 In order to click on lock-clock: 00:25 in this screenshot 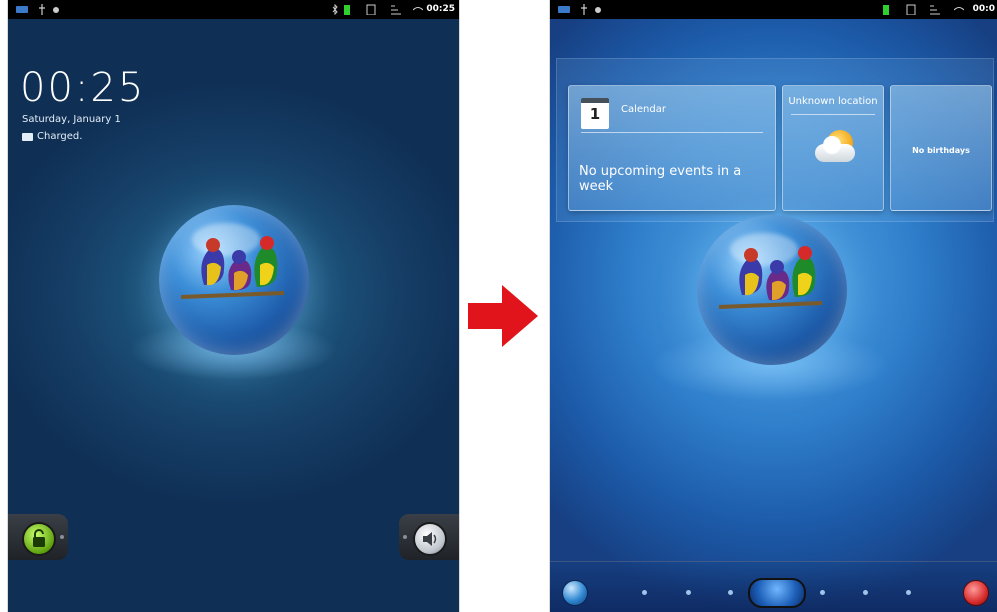, I will do `click(83, 88)`.